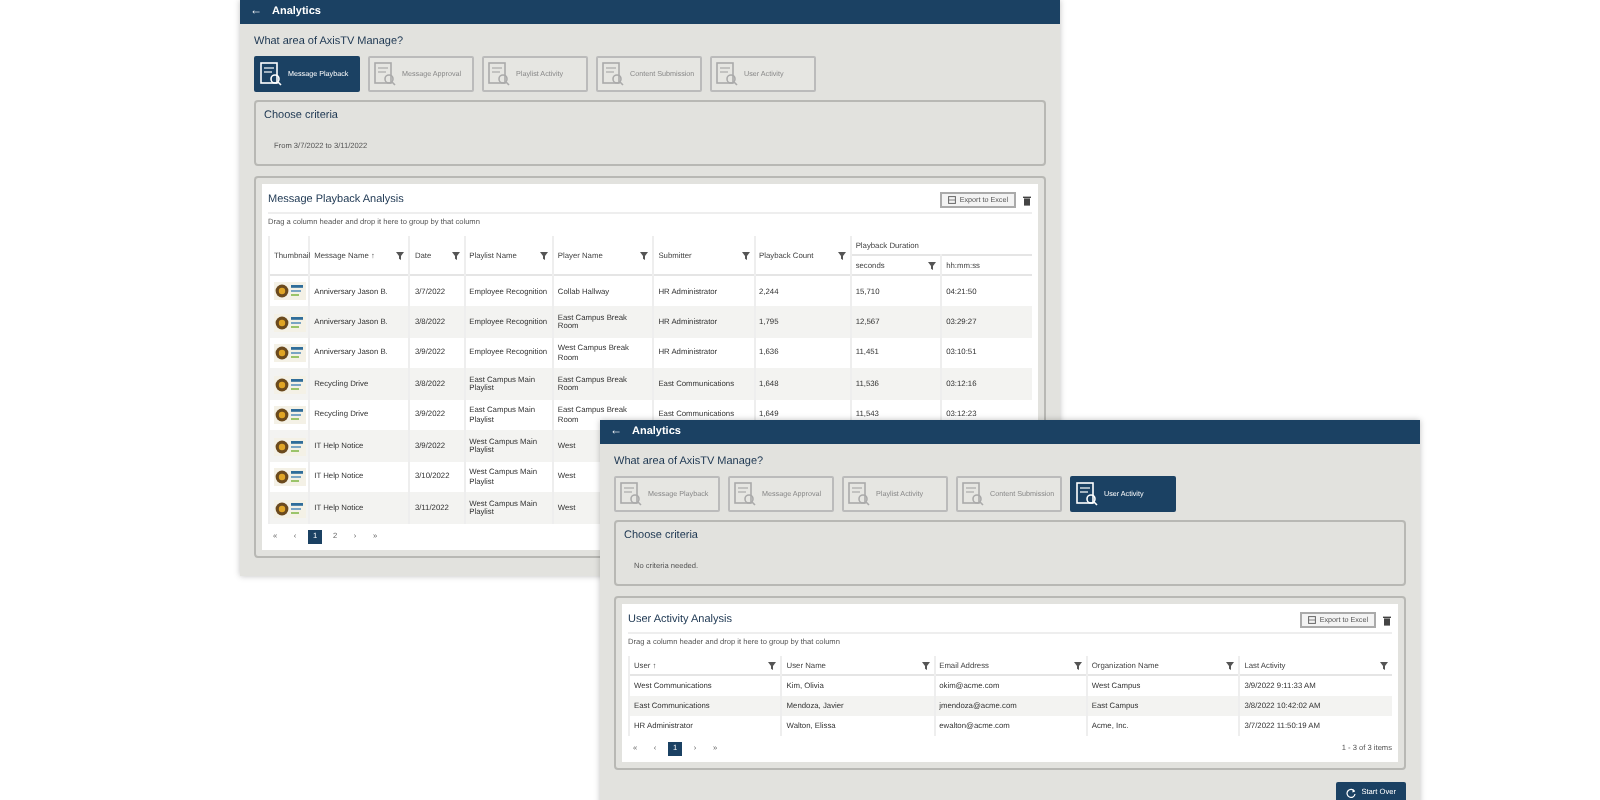 The width and height of the screenshot is (1600, 800). Describe the element at coordinates (1350, 793) in the screenshot. I see `refresh-icon` at that location.